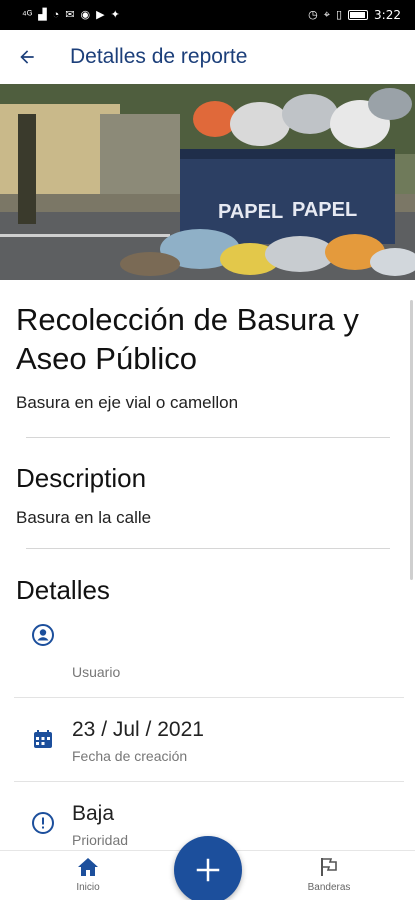 The width and height of the screenshot is (415, 900). Describe the element at coordinates (339, 14) in the screenshot. I see `vibrate-icon: ▯` at that location.